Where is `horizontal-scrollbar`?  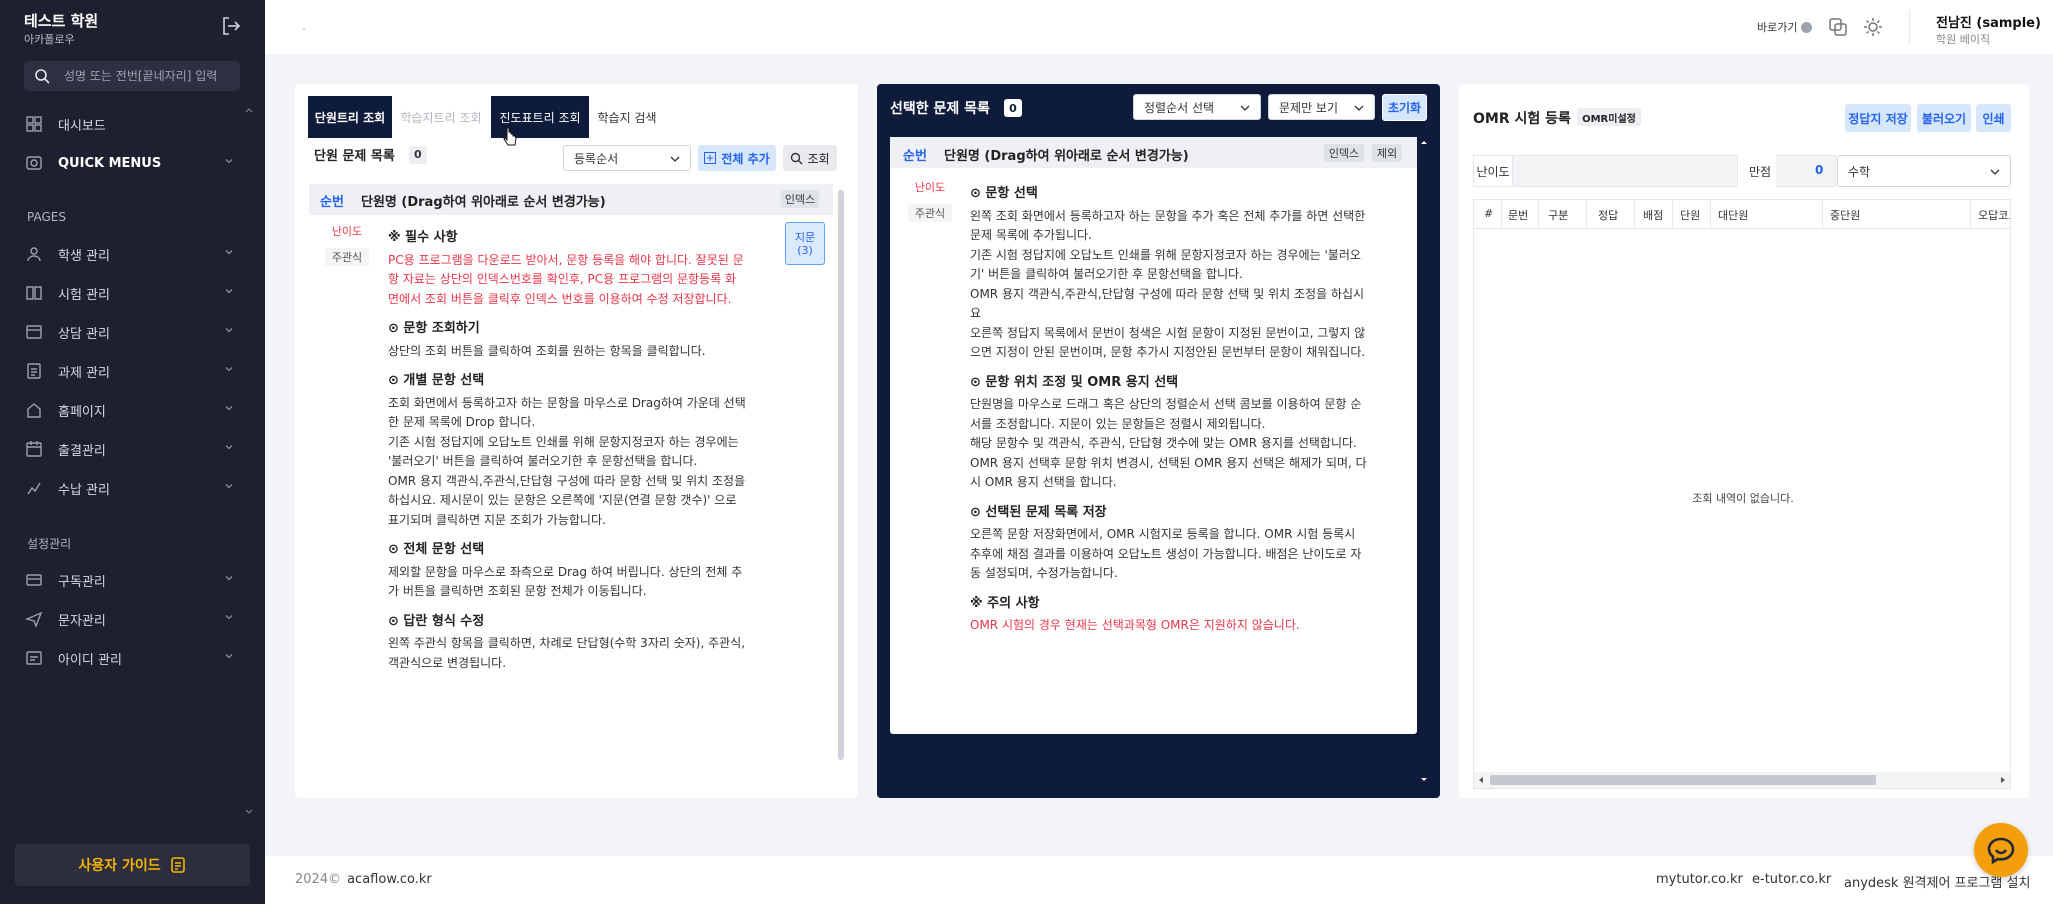 horizontal-scrollbar is located at coordinates (1742, 780).